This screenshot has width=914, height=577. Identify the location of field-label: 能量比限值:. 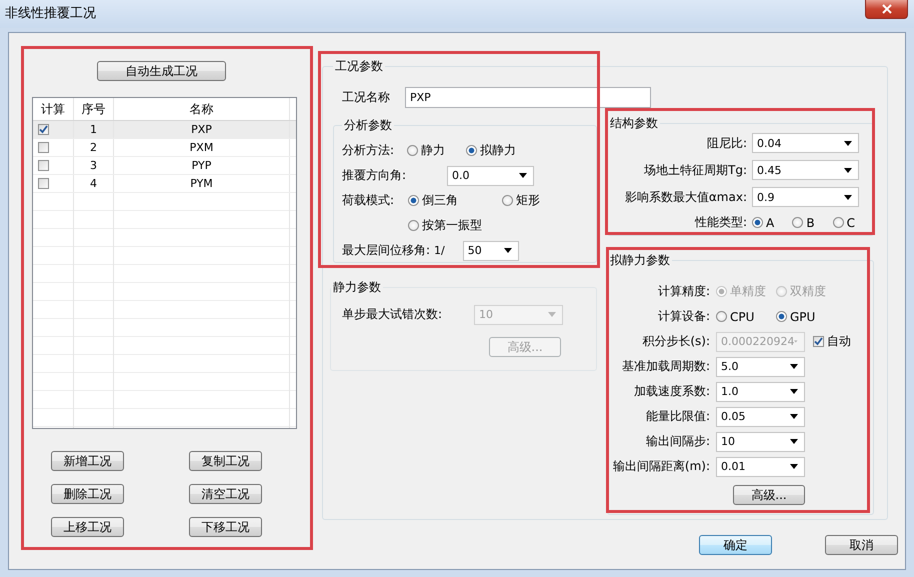
(677, 416).